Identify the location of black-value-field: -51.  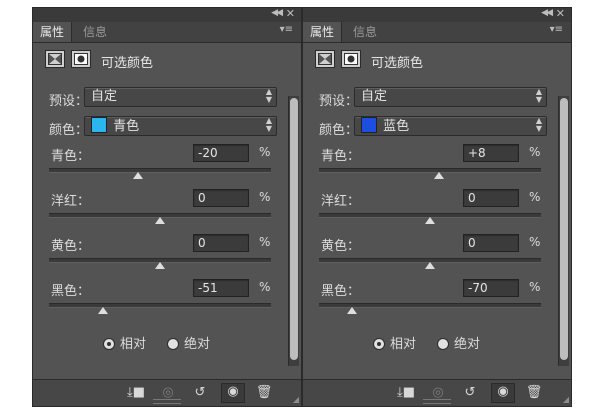
(221, 288).